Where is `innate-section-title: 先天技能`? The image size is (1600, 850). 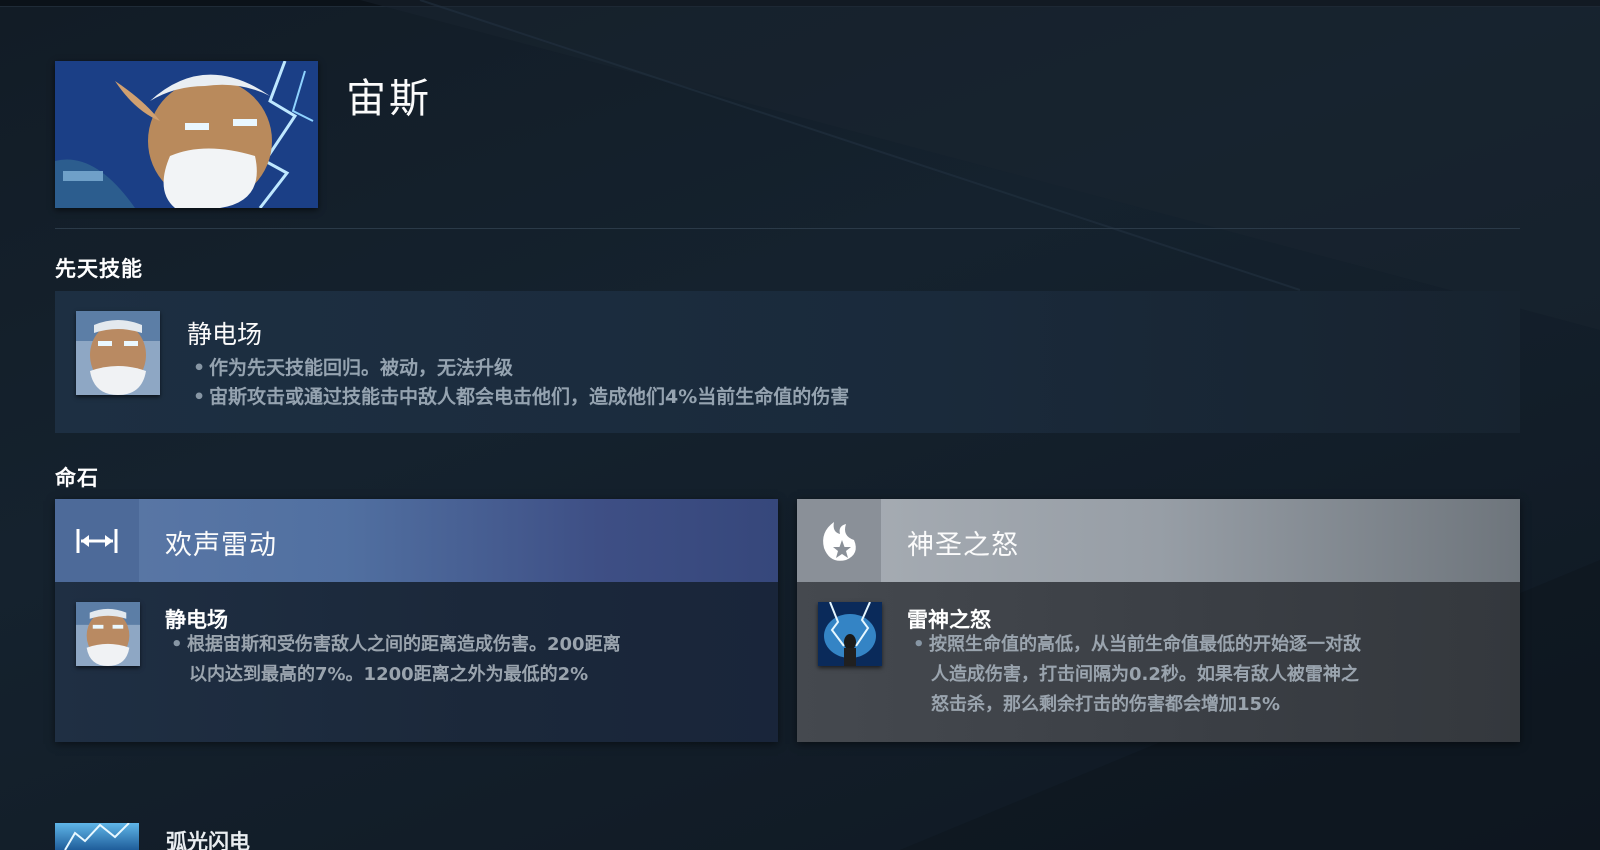
innate-section-title: 先天技能 is located at coordinates (99, 269).